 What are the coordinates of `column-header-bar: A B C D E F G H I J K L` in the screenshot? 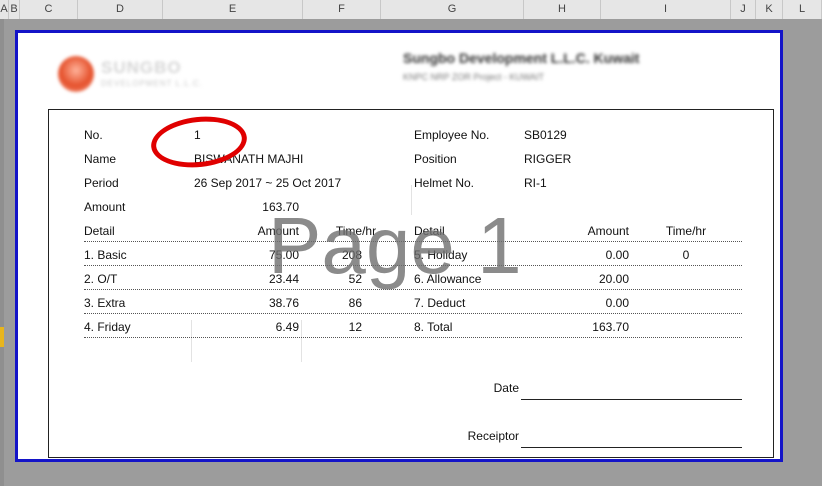 It's located at (411, 10).